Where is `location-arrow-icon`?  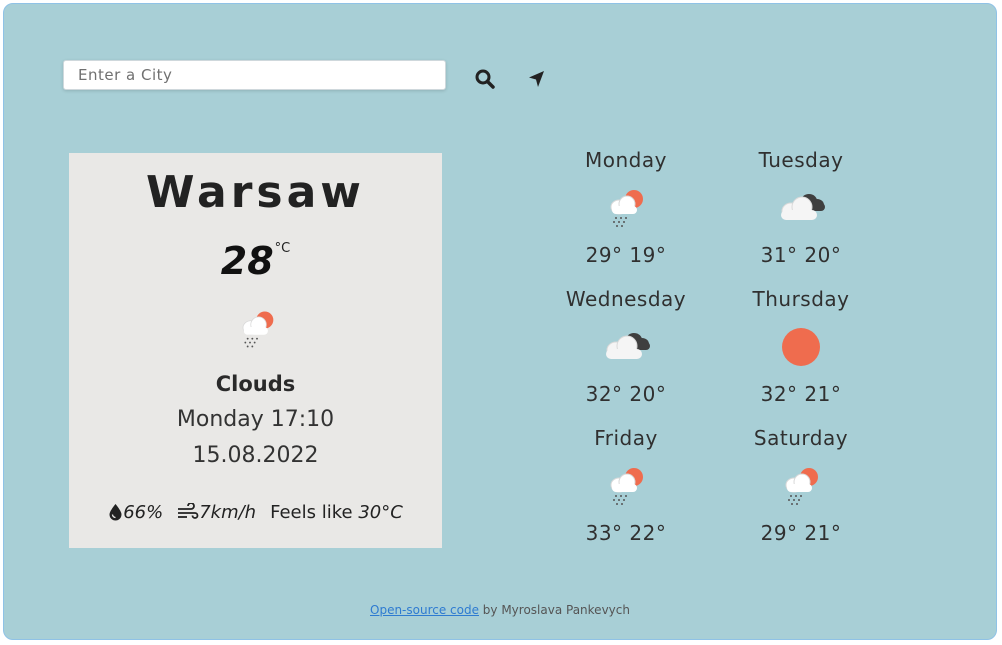
location-arrow-icon is located at coordinates (536, 79).